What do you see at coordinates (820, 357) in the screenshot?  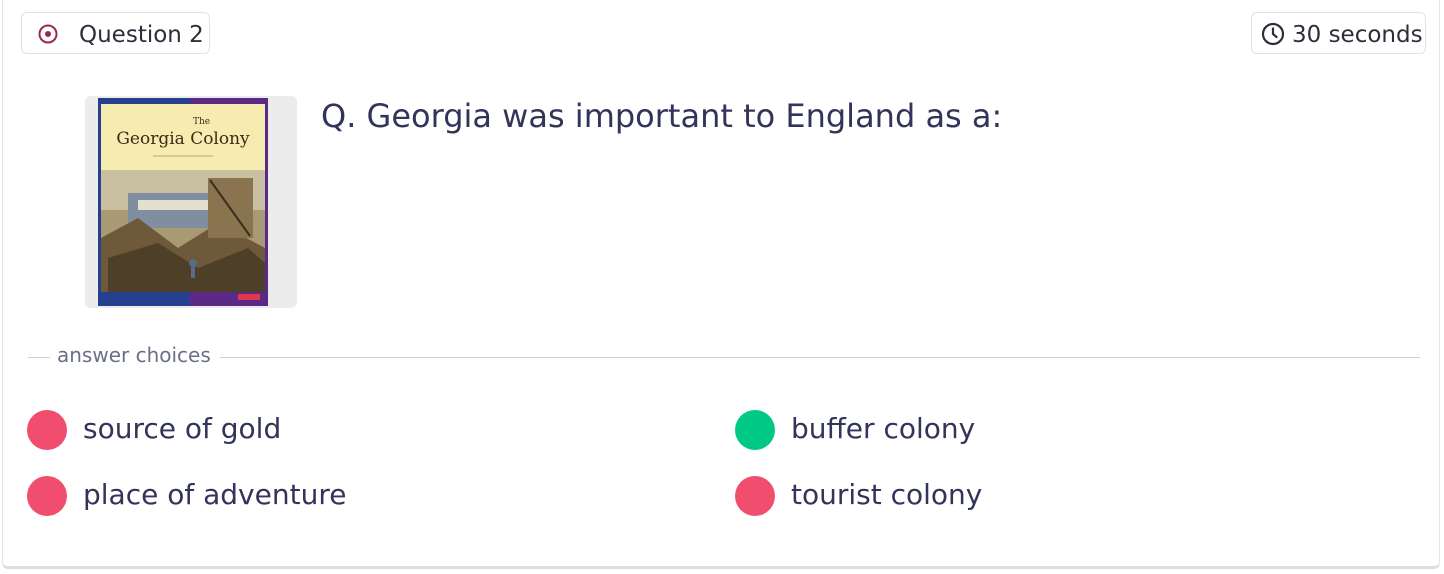 I see `divider-line-right` at bounding box center [820, 357].